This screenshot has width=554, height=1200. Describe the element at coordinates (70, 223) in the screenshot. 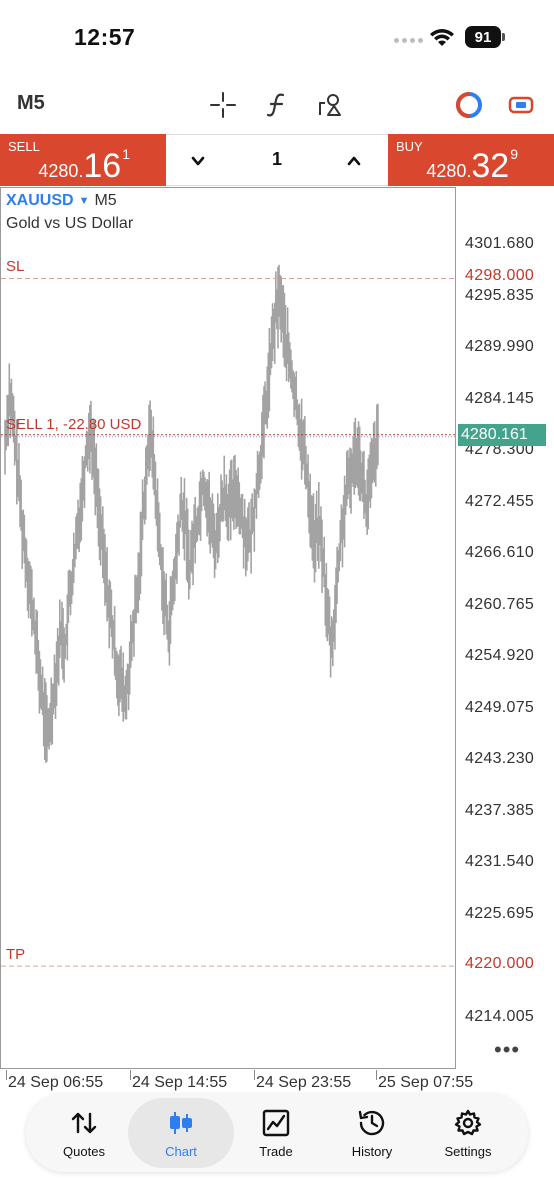

I see `symbol-description: Gold vs US Dollar` at that location.